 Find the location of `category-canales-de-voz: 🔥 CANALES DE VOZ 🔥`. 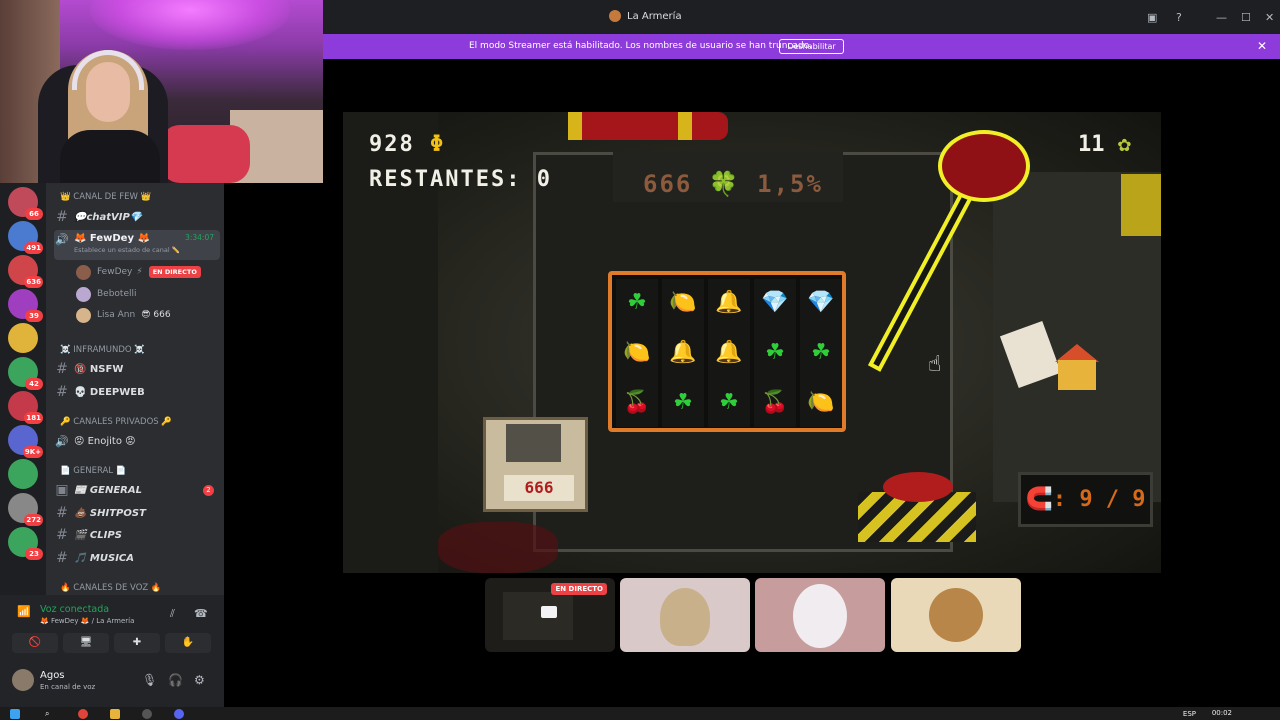

category-canales-de-voz: 🔥 CANALES DE VOZ 🔥 is located at coordinates (111, 588).